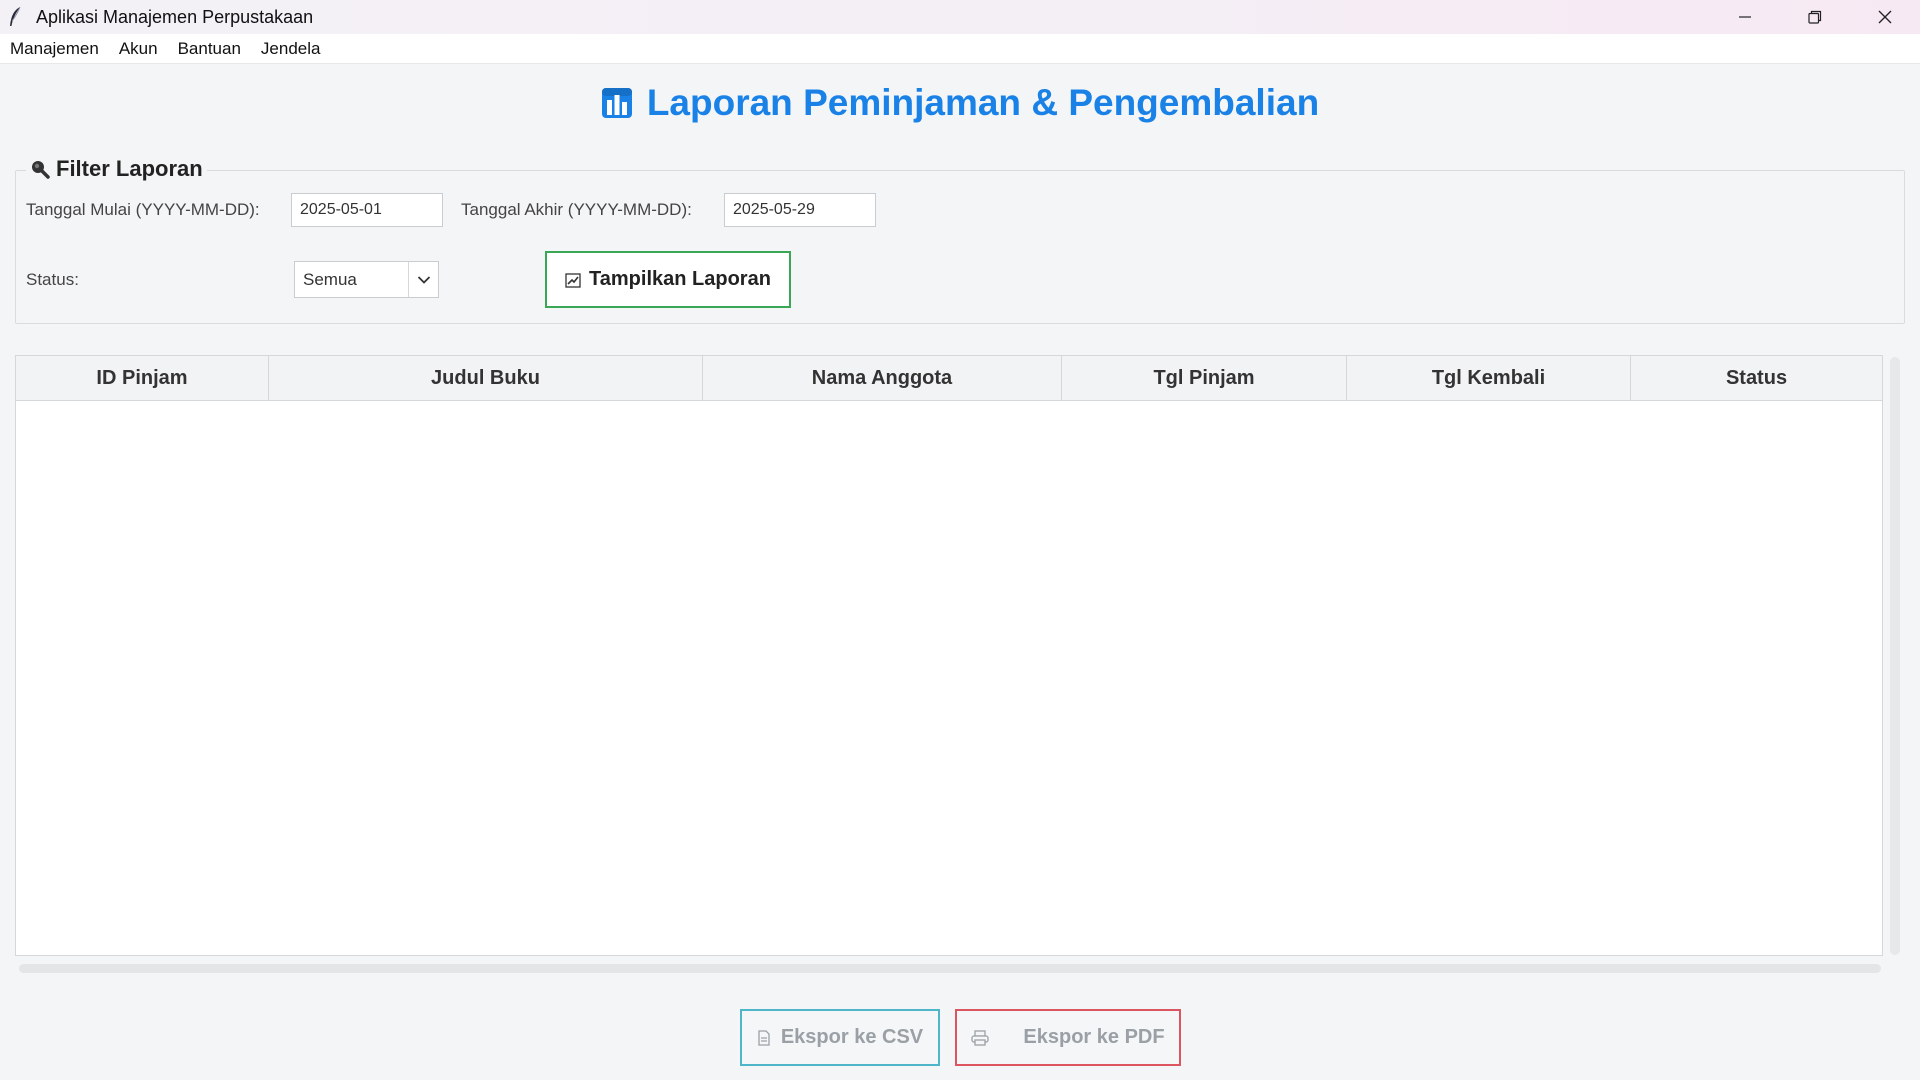 Image resolution: width=1920 pixels, height=1080 pixels. What do you see at coordinates (330, 279) in the screenshot?
I see `status-select-value: Semua` at bounding box center [330, 279].